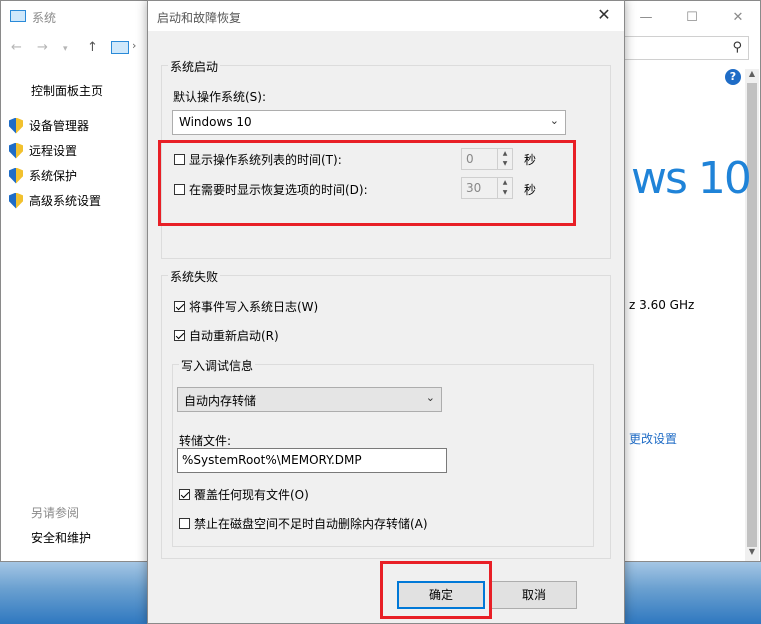 Image resolution: width=761 pixels, height=624 pixels. What do you see at coordinates (42, 47) in the screenshot?
I see `forward-arrow-icon: →` at bounding box center [42, 47].